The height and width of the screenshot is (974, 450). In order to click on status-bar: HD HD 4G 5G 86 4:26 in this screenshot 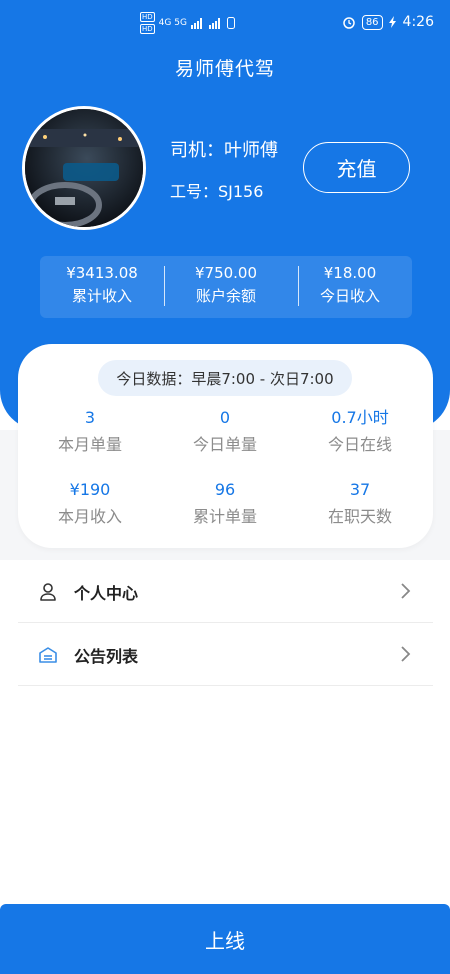, I will do `click(225, 23)`.